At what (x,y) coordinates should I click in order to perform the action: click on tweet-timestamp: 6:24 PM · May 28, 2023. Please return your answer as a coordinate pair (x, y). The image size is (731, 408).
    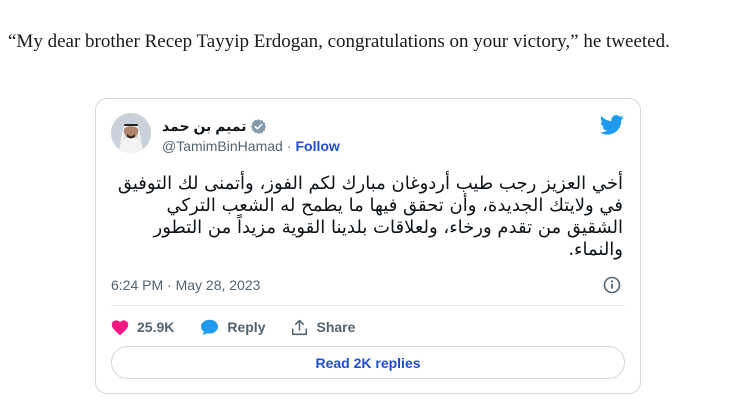
    Looking at the image, I should click on (185, 285).